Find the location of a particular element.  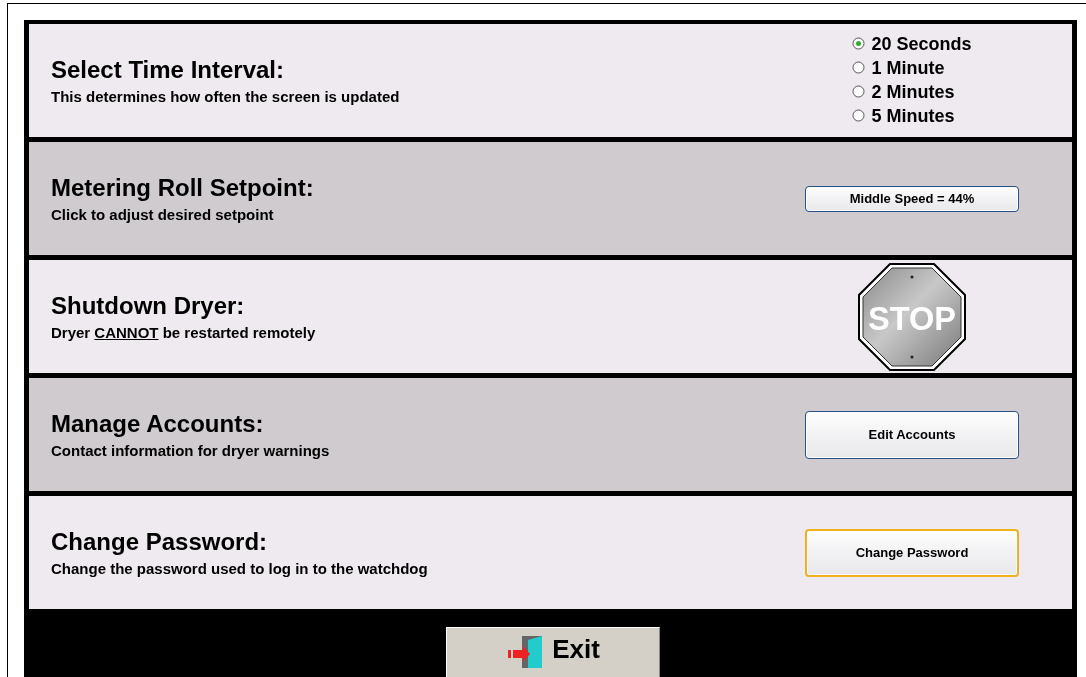

section-description: Dryer CANNOT be restarted remotely is located at coordinates (183, 332).